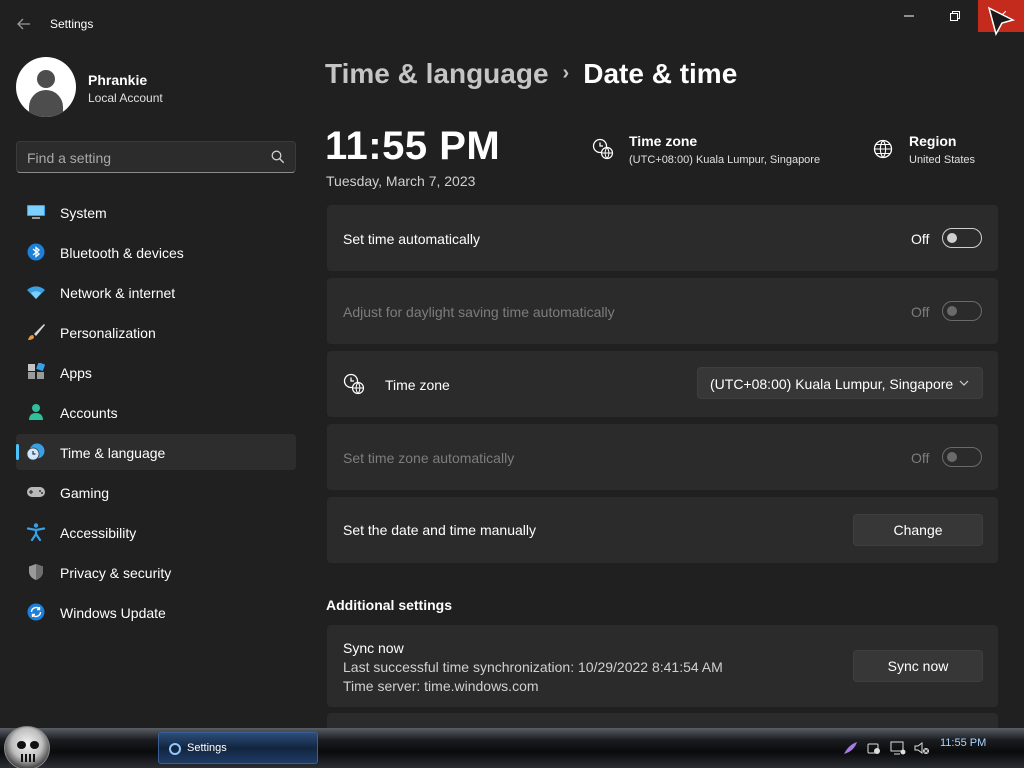 The height and width of the screenshot is (768, 1024). I want to click on volume-muted-icon, so click(922, 748).